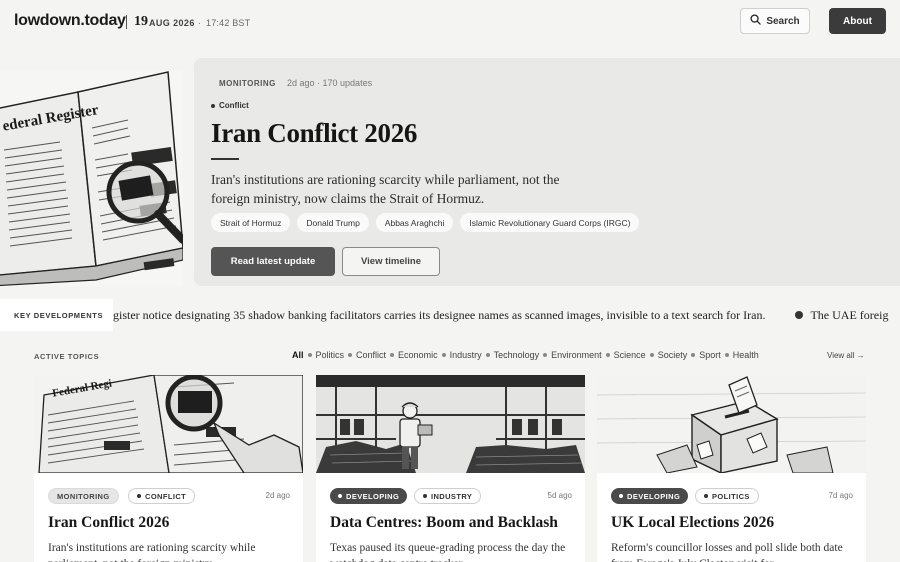 The height and width of the screenshot is (562, 900). Describe the element at coordinates (731, 496) in the screenshot. I see `category-label: POLITICS` at that location.